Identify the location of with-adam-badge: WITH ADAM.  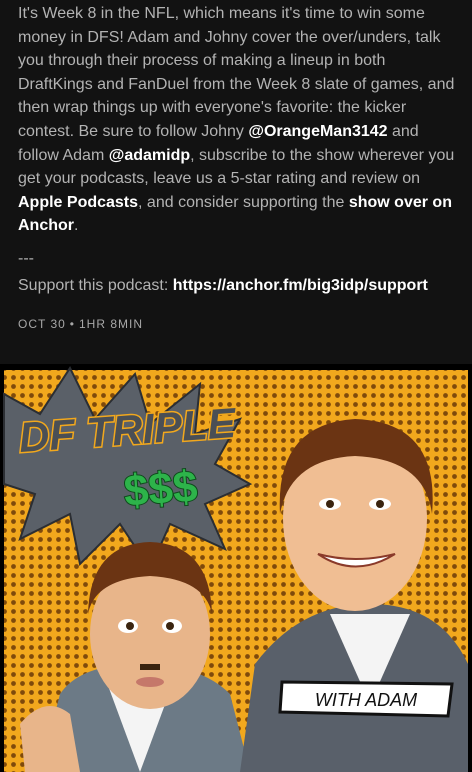
(366, 699).